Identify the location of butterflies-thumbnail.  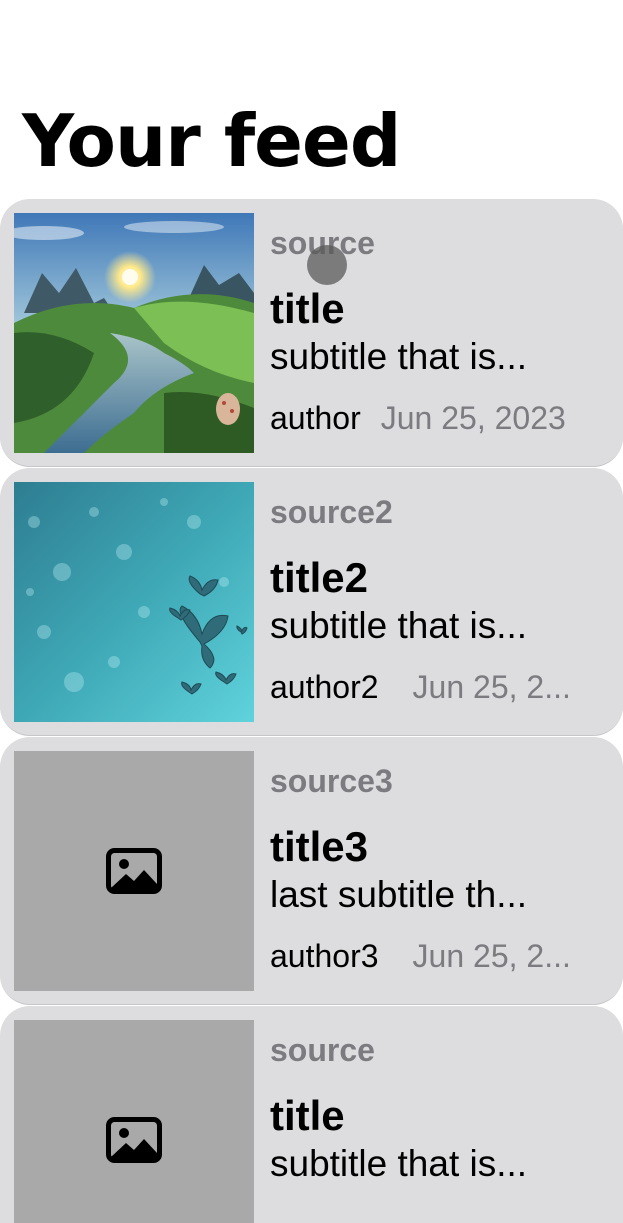
(134, 602).